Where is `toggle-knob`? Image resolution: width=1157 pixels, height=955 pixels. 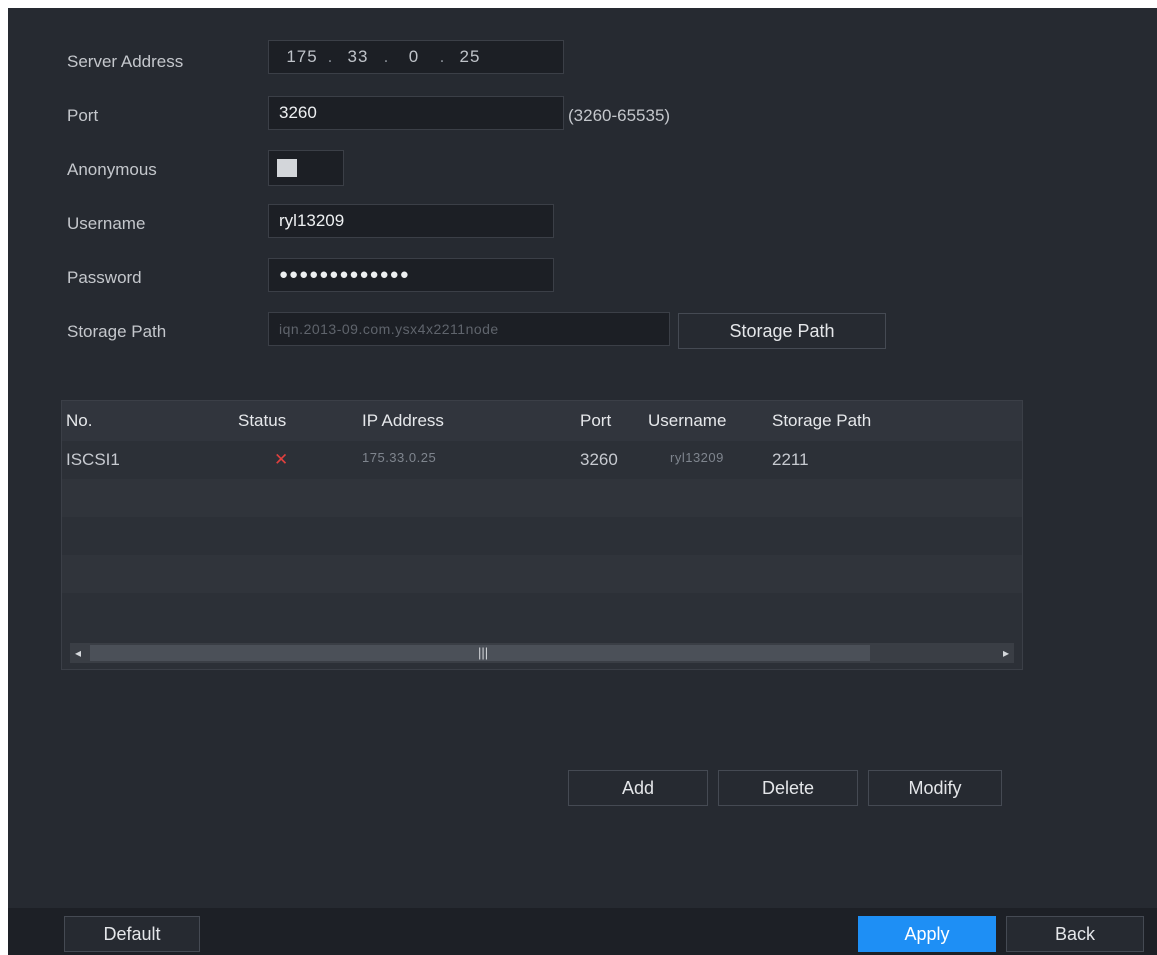 toggle-knob is located at coordinates (287, 168).